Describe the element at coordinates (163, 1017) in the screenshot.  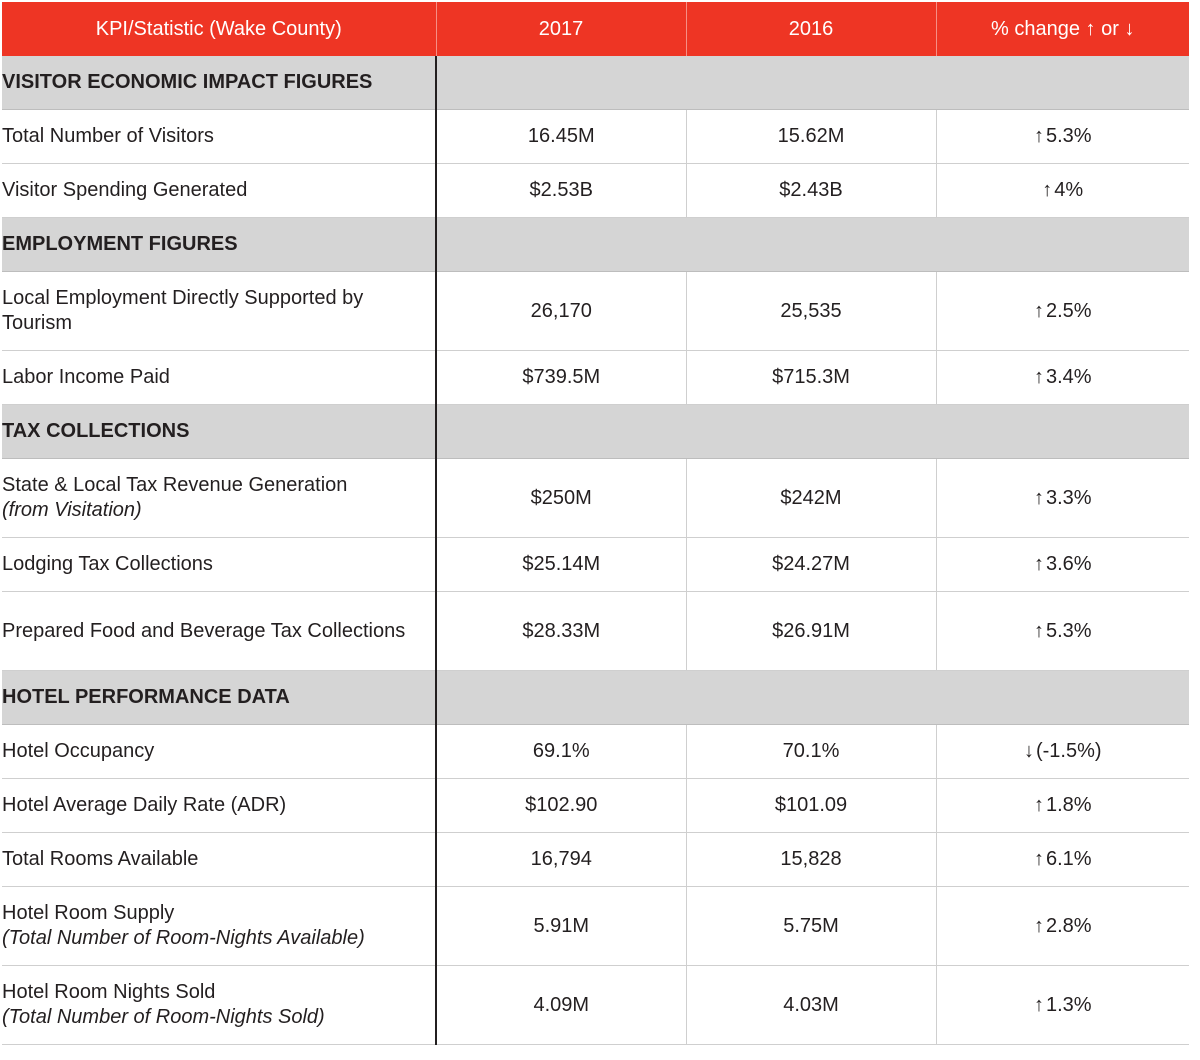
I see `kpi-sublabel: (Total Number of Room-Nights Sold)` at that location.